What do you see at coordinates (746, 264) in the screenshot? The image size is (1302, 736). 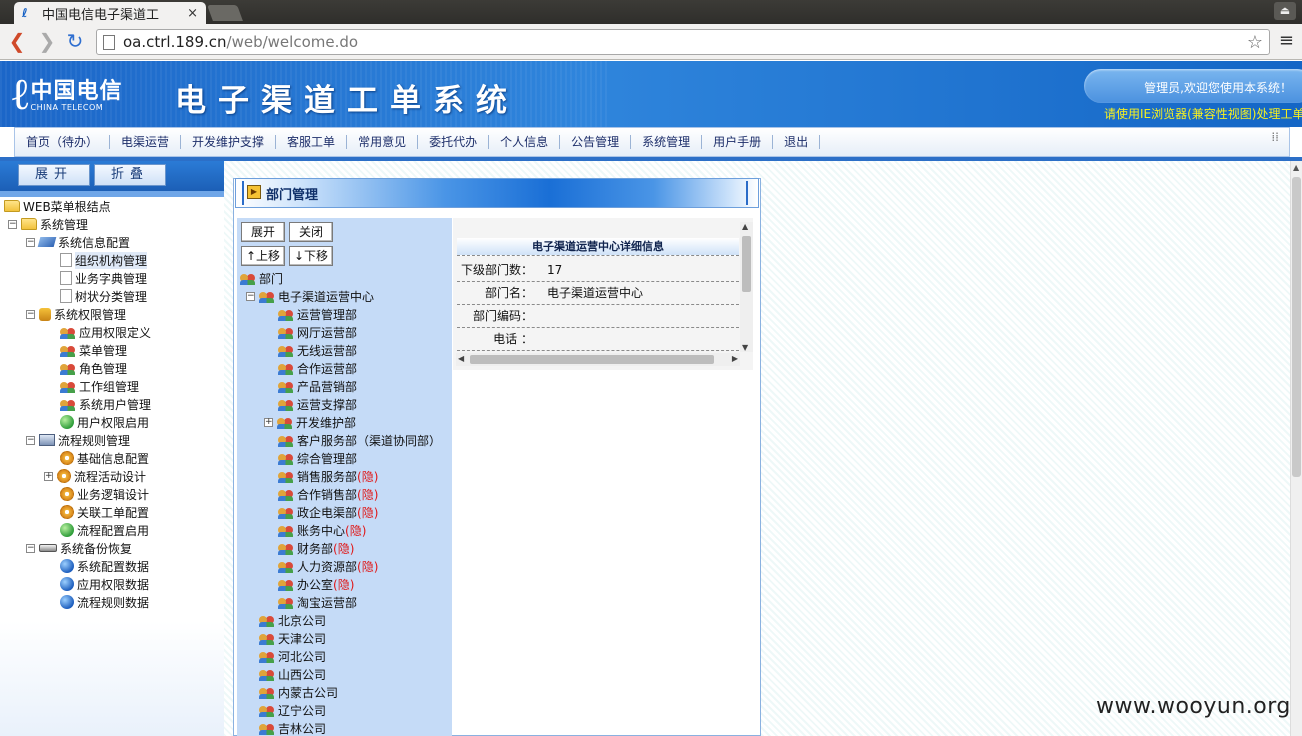 I see `detail-vscroll-thumb` at bounding box center [746, 264].